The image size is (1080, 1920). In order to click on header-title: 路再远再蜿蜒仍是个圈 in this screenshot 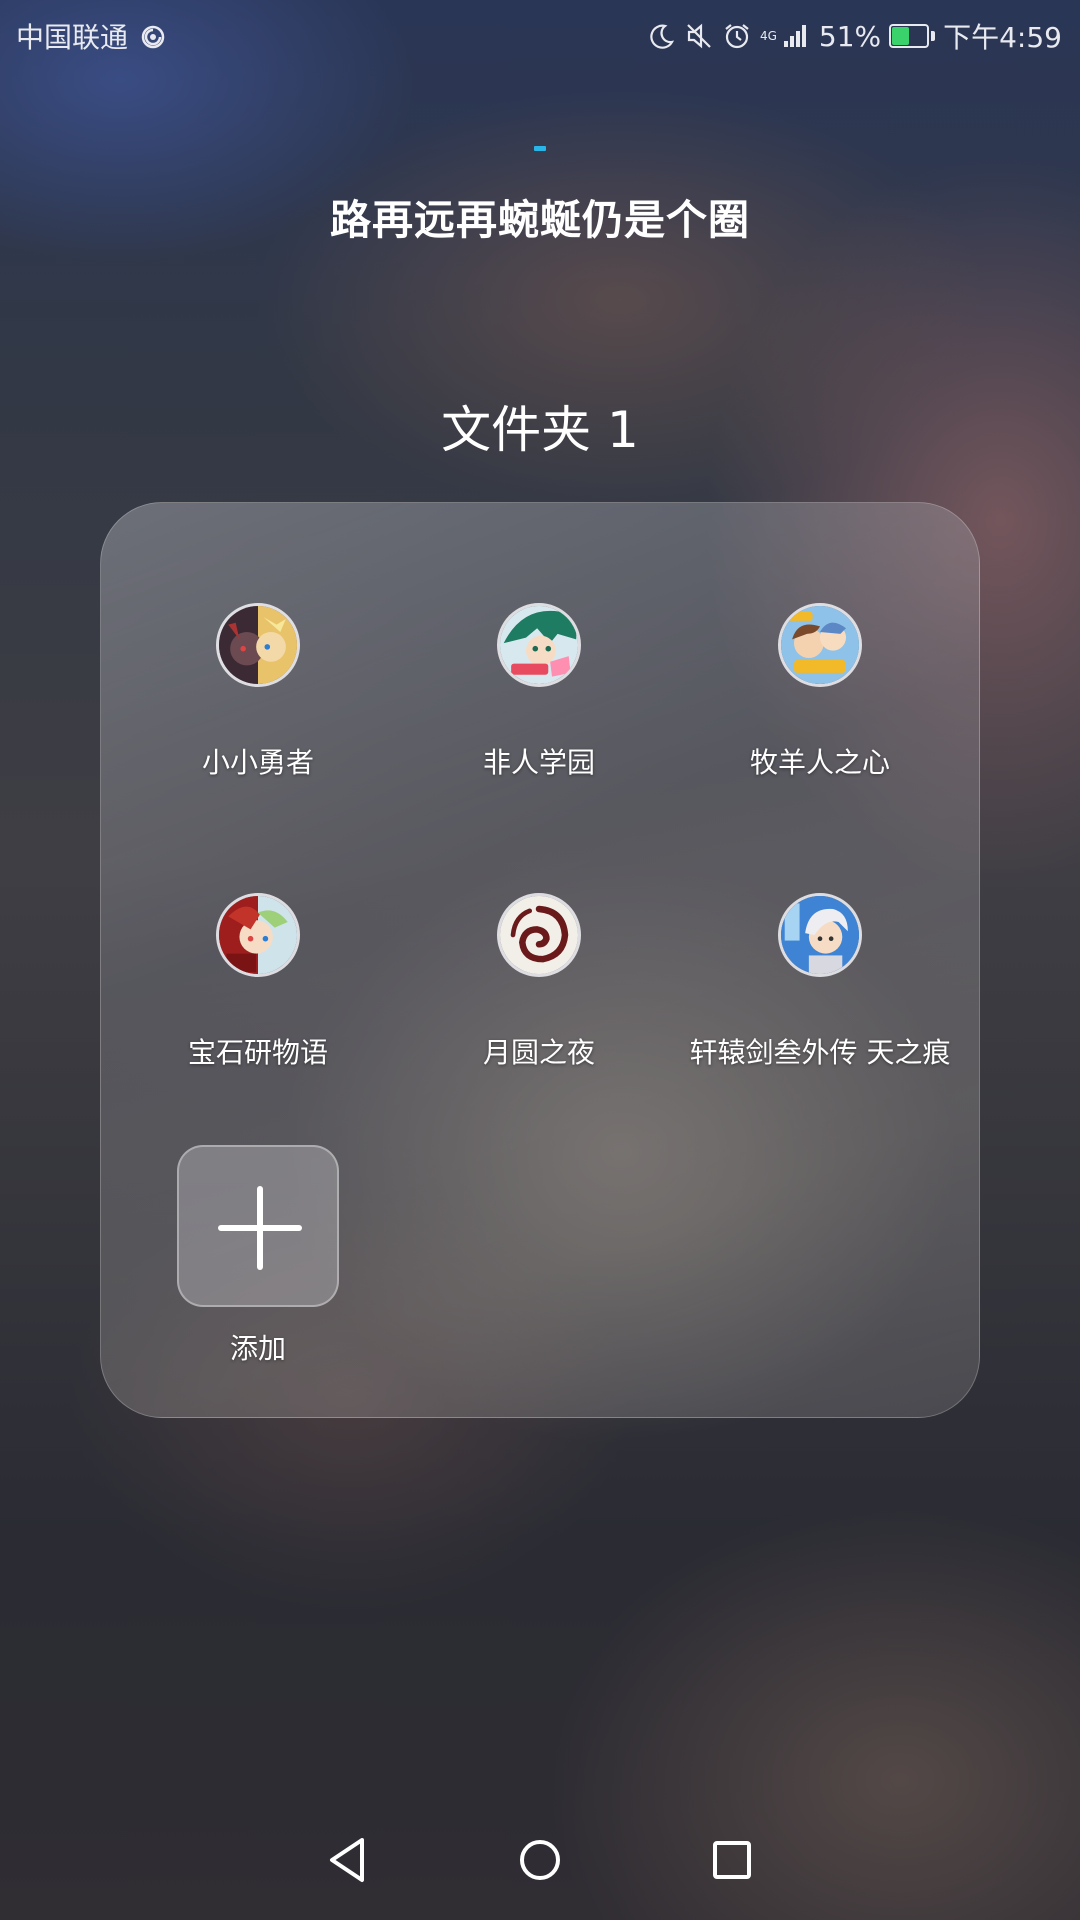, I will do `click(540, 220)`.